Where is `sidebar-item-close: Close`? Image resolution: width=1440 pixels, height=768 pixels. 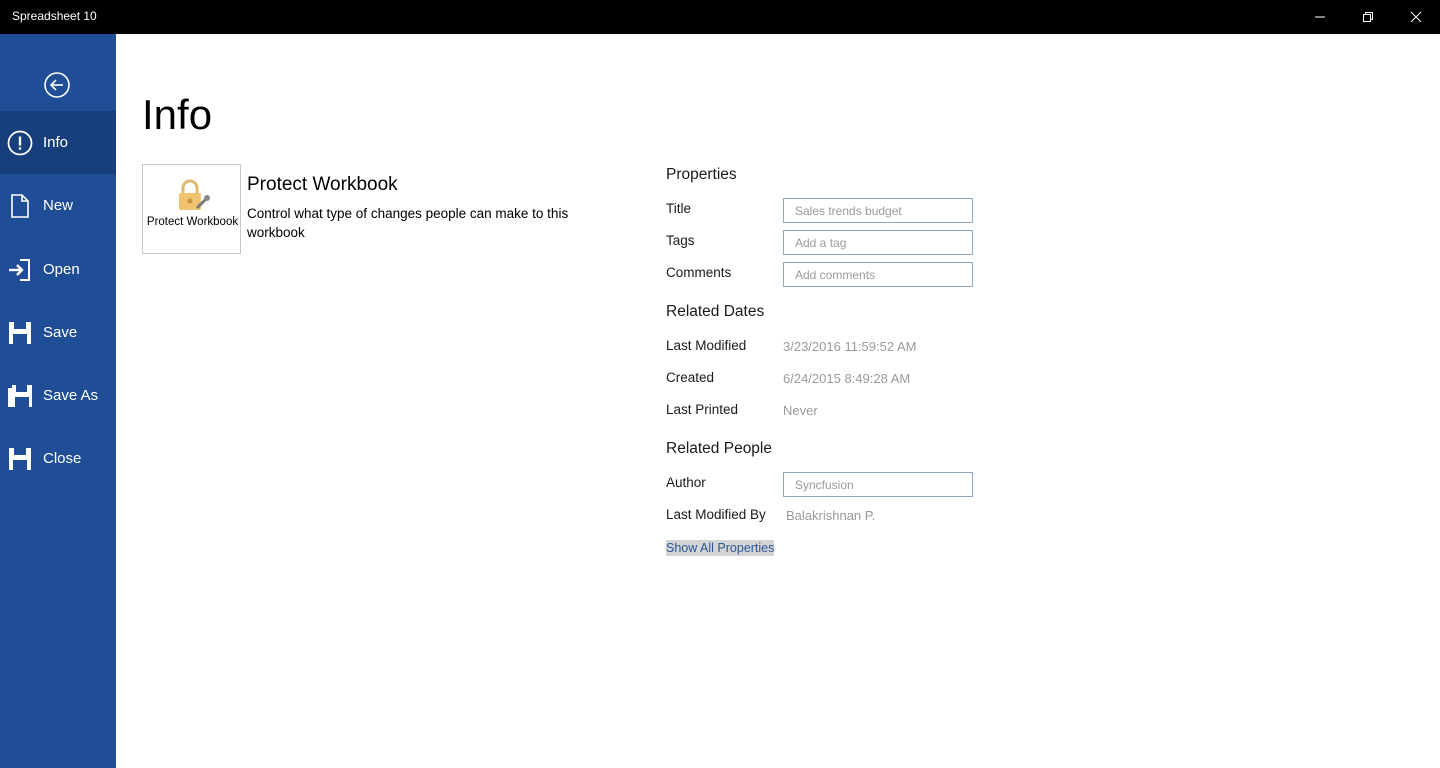
sidebar-item-close: Close is located at coordinates (58, 458).